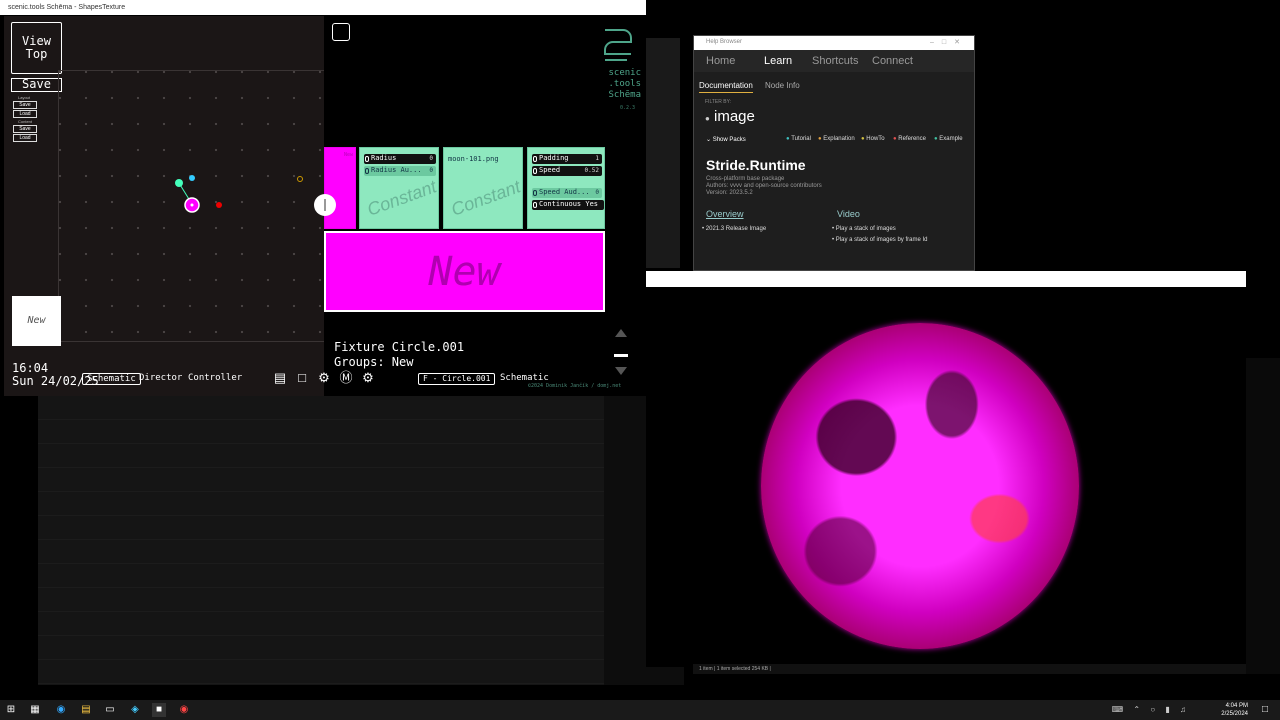  I want to click on filter-by-label: FILTER BY:, so click(718, 102).